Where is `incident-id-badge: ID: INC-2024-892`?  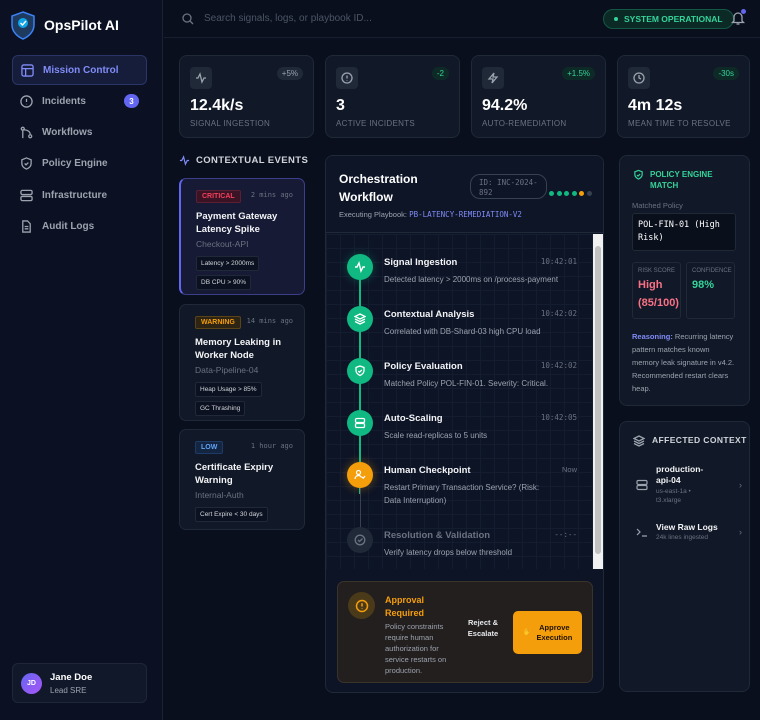 incident-id-badge: ID: INC-2024-892 is located at coordinates (508, 186).